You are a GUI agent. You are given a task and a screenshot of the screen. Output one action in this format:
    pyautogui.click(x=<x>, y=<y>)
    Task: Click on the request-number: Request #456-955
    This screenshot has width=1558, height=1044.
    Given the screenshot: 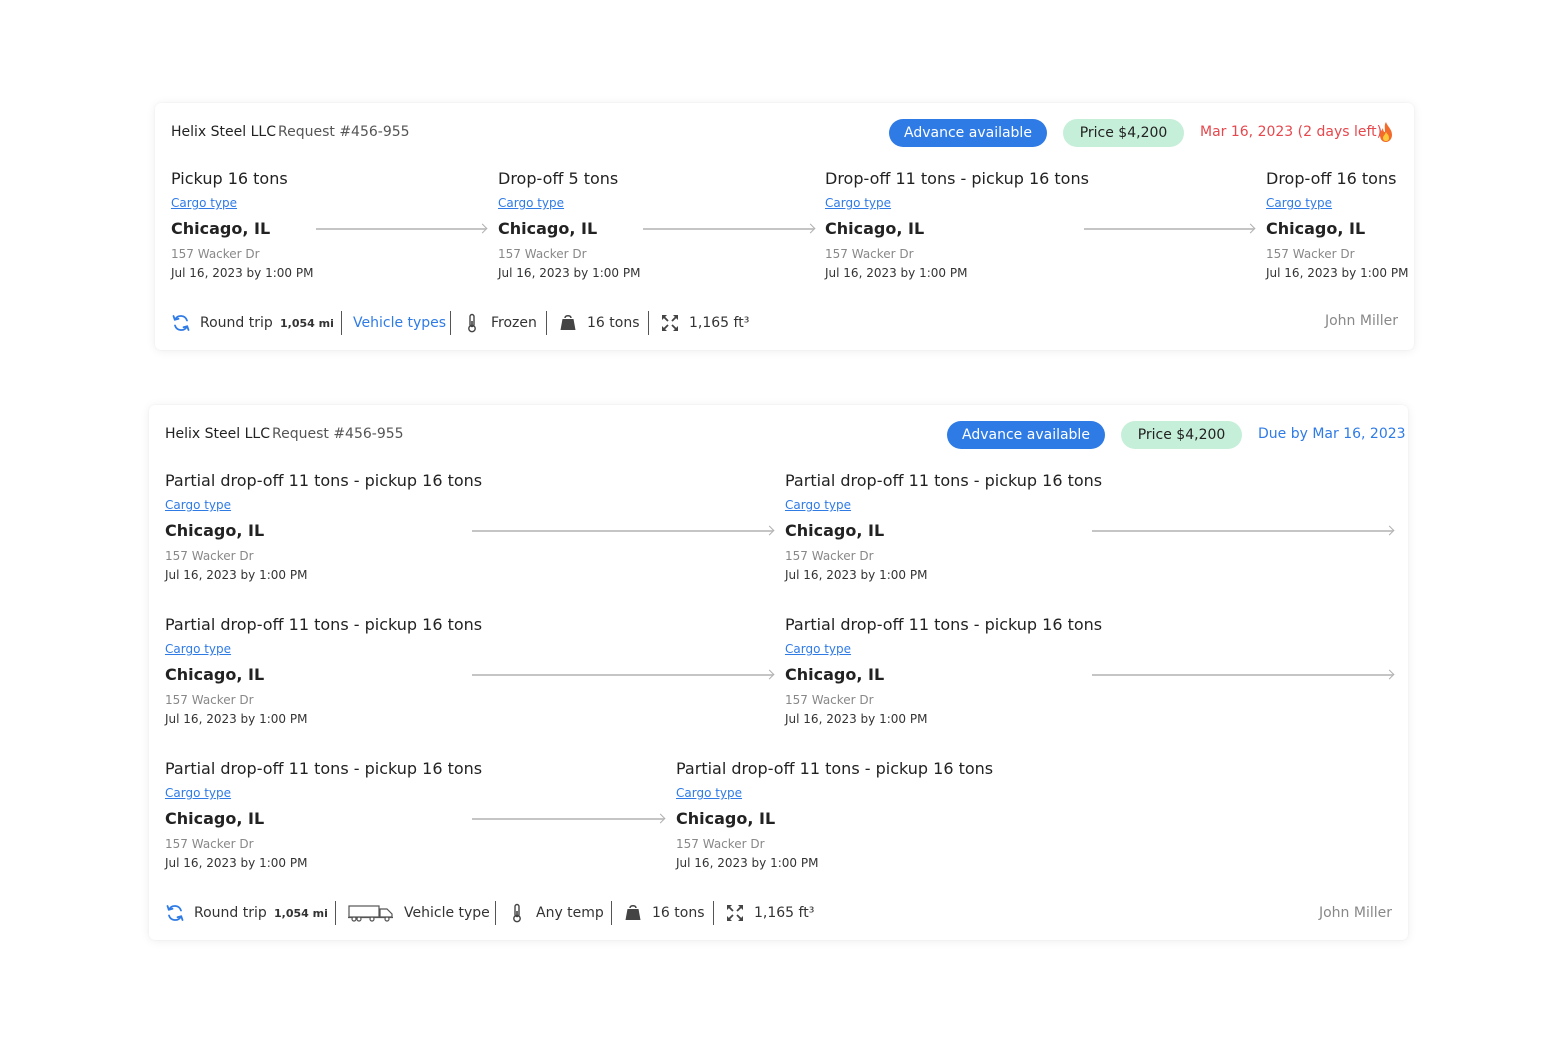 What is the action you would take?
    pyautogui.click(x=344, y=132)
    